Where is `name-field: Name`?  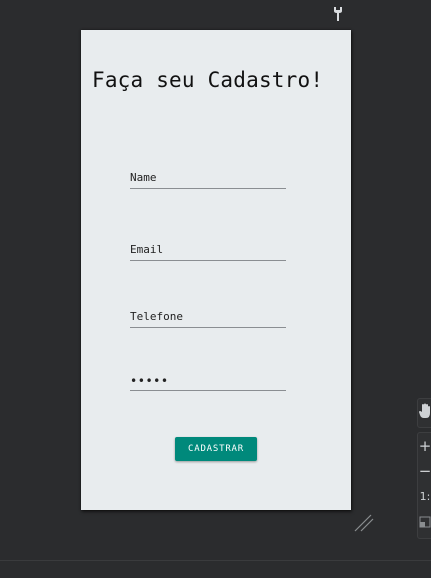 name-field: Name is located at coordinates (208, 178).